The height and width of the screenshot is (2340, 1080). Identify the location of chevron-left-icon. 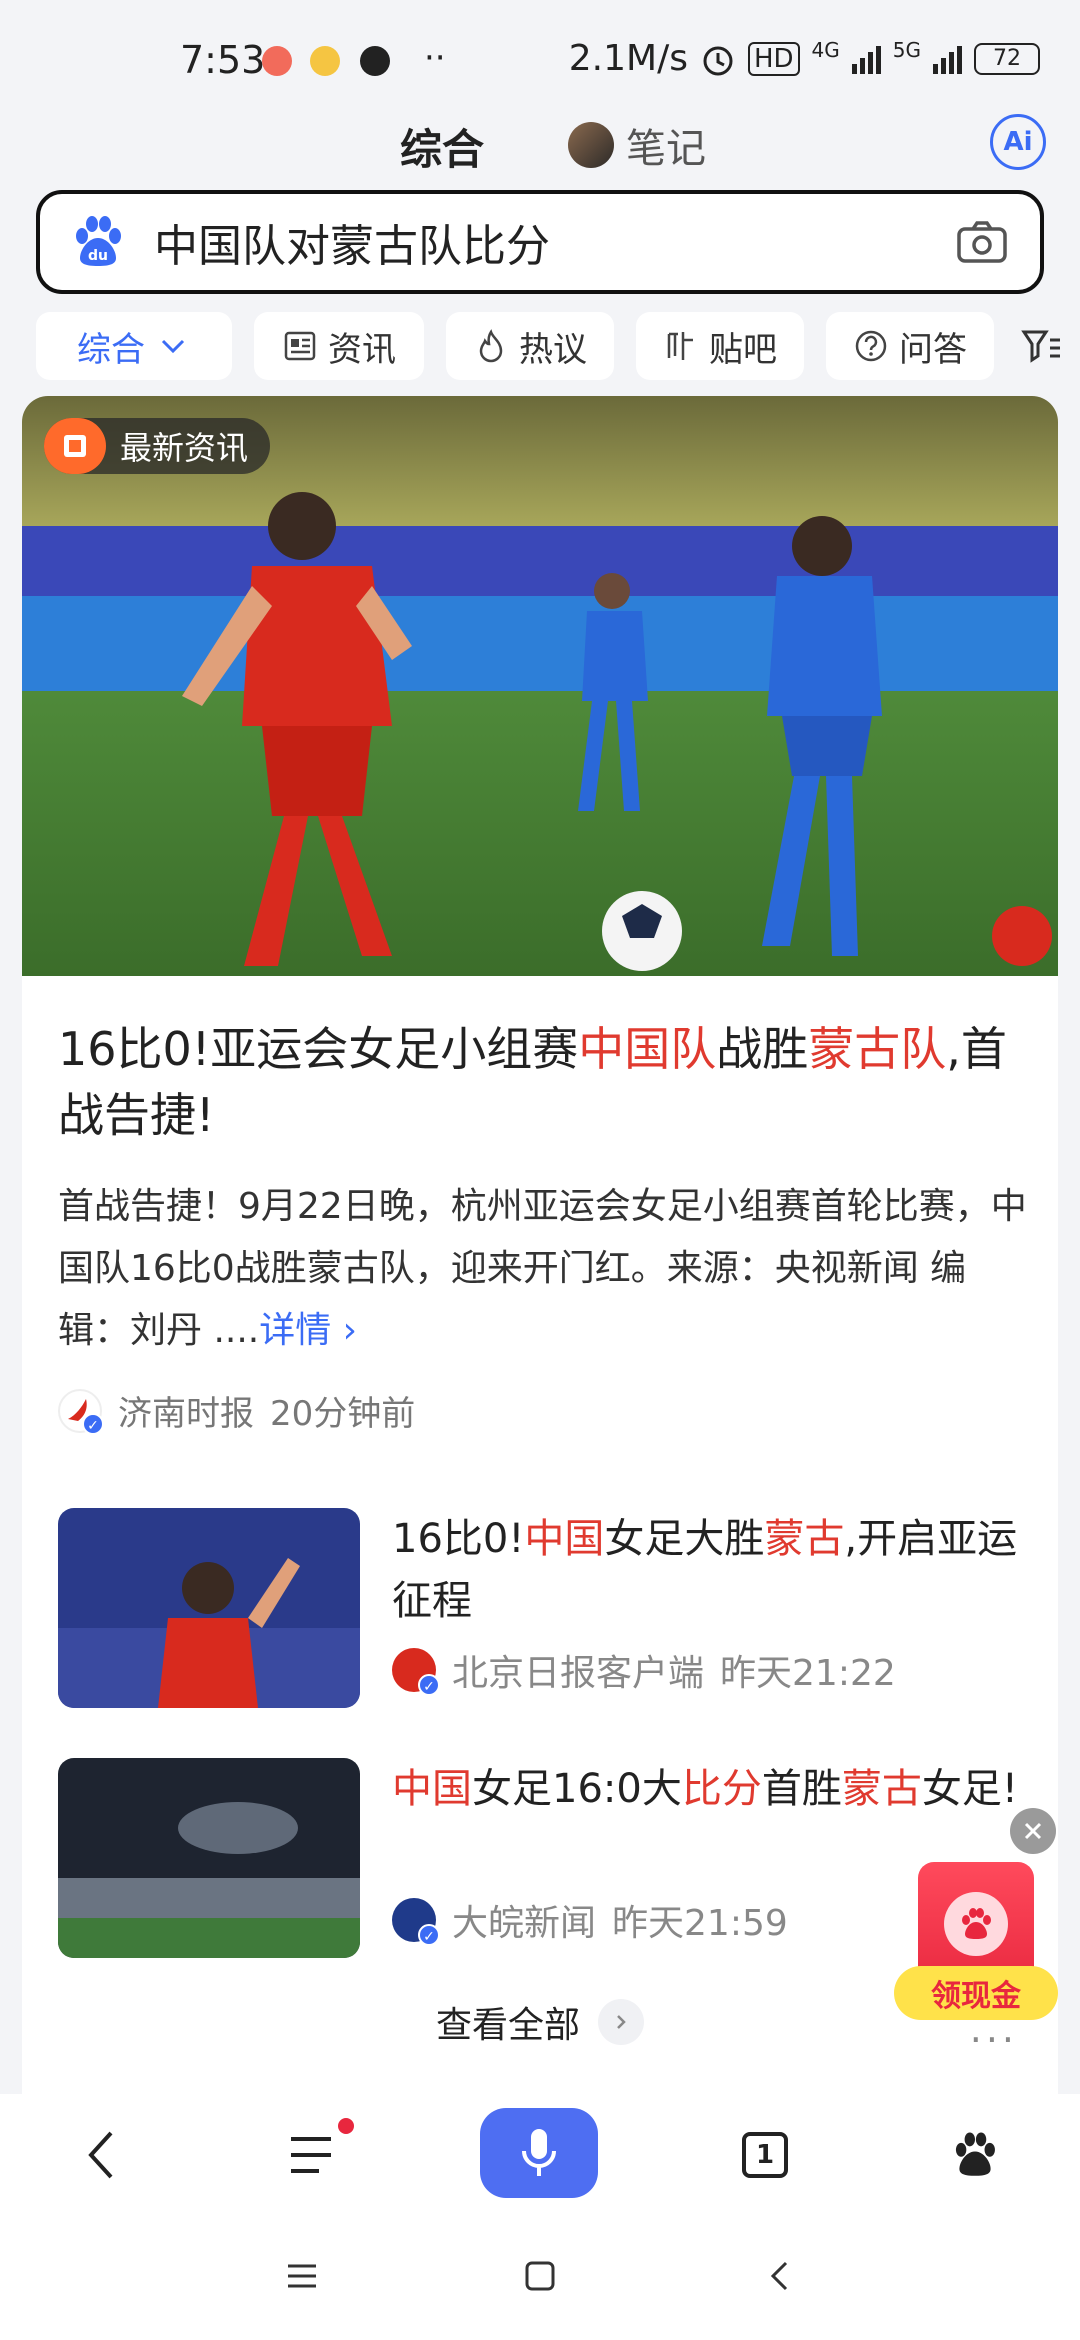
(100, 2155).